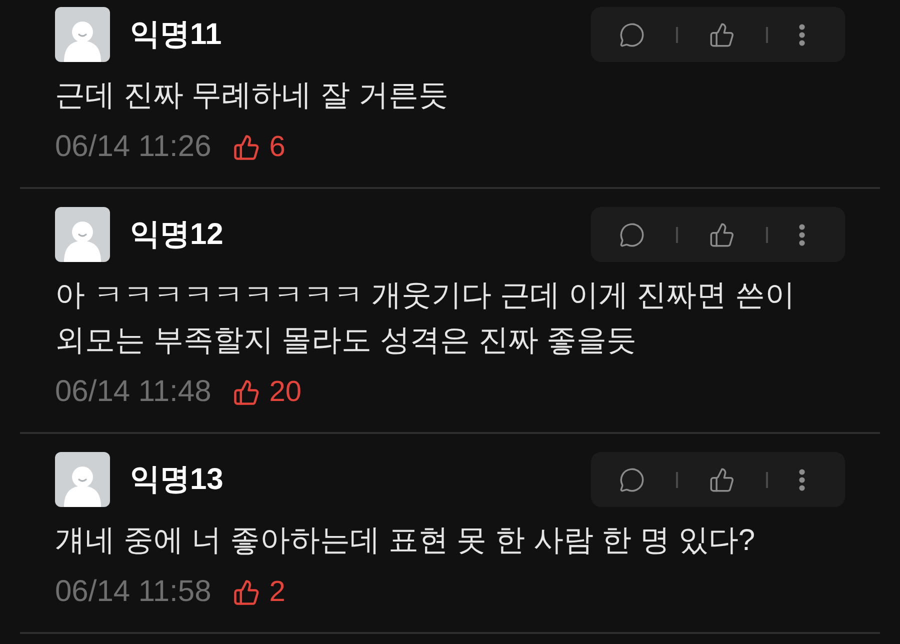 This screenshot has height=644, width=900. Describe the element at coordinates (133, 592) in the screenshot. I see `comment-time: 06/14 11:58` at that location.